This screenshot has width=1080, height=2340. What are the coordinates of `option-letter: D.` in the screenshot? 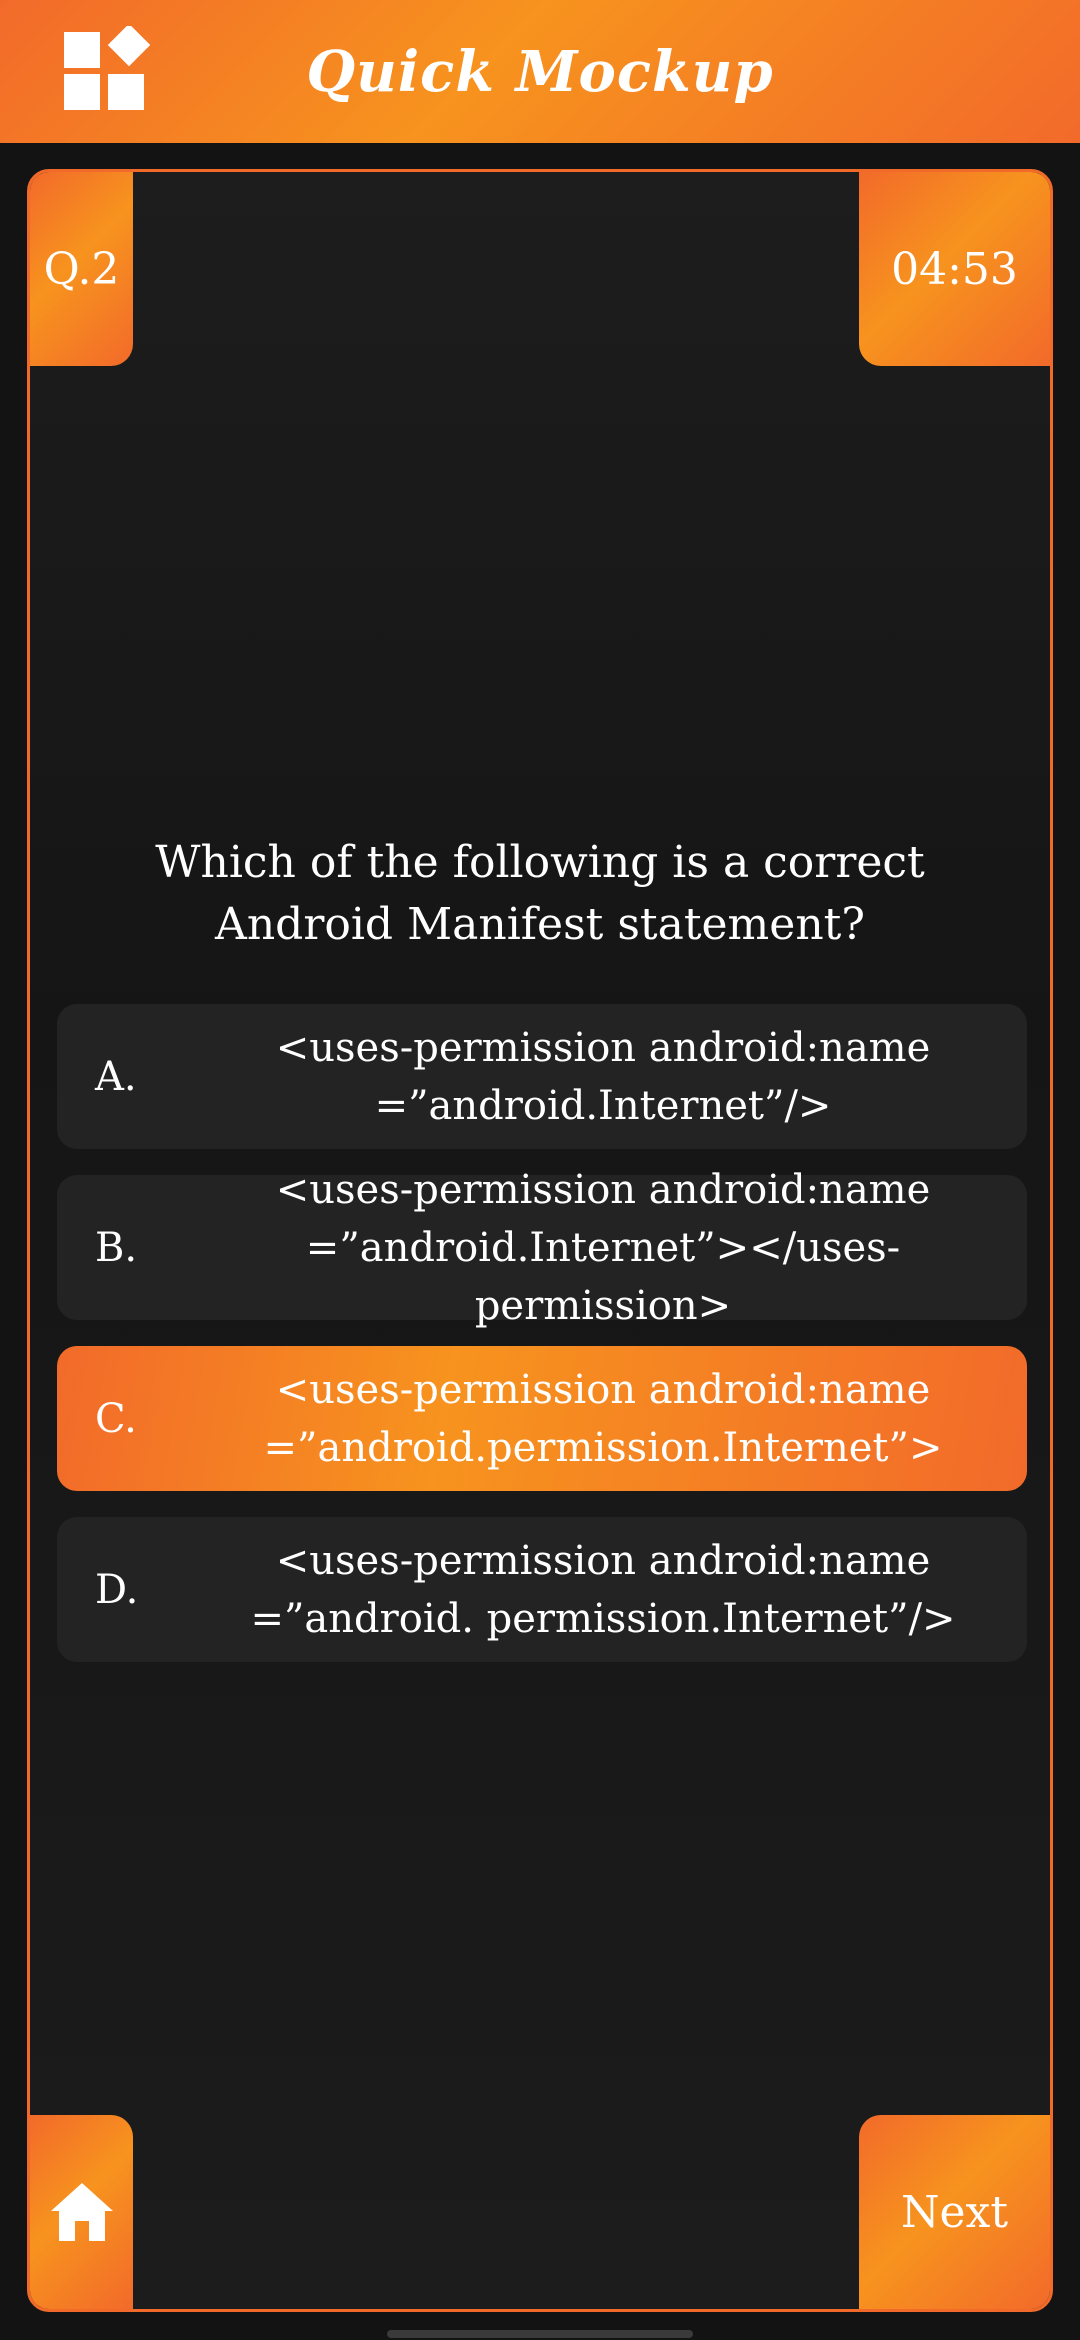 It's located at (117, 1589).